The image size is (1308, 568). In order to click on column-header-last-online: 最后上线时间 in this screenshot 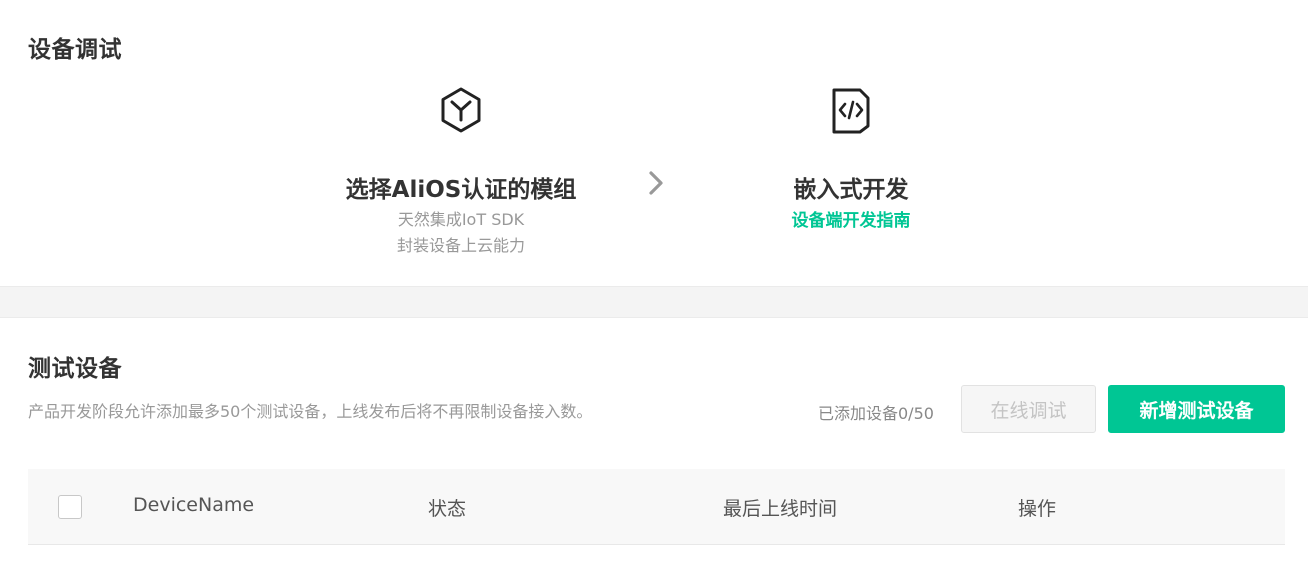, I will do `click(780, 509)`.